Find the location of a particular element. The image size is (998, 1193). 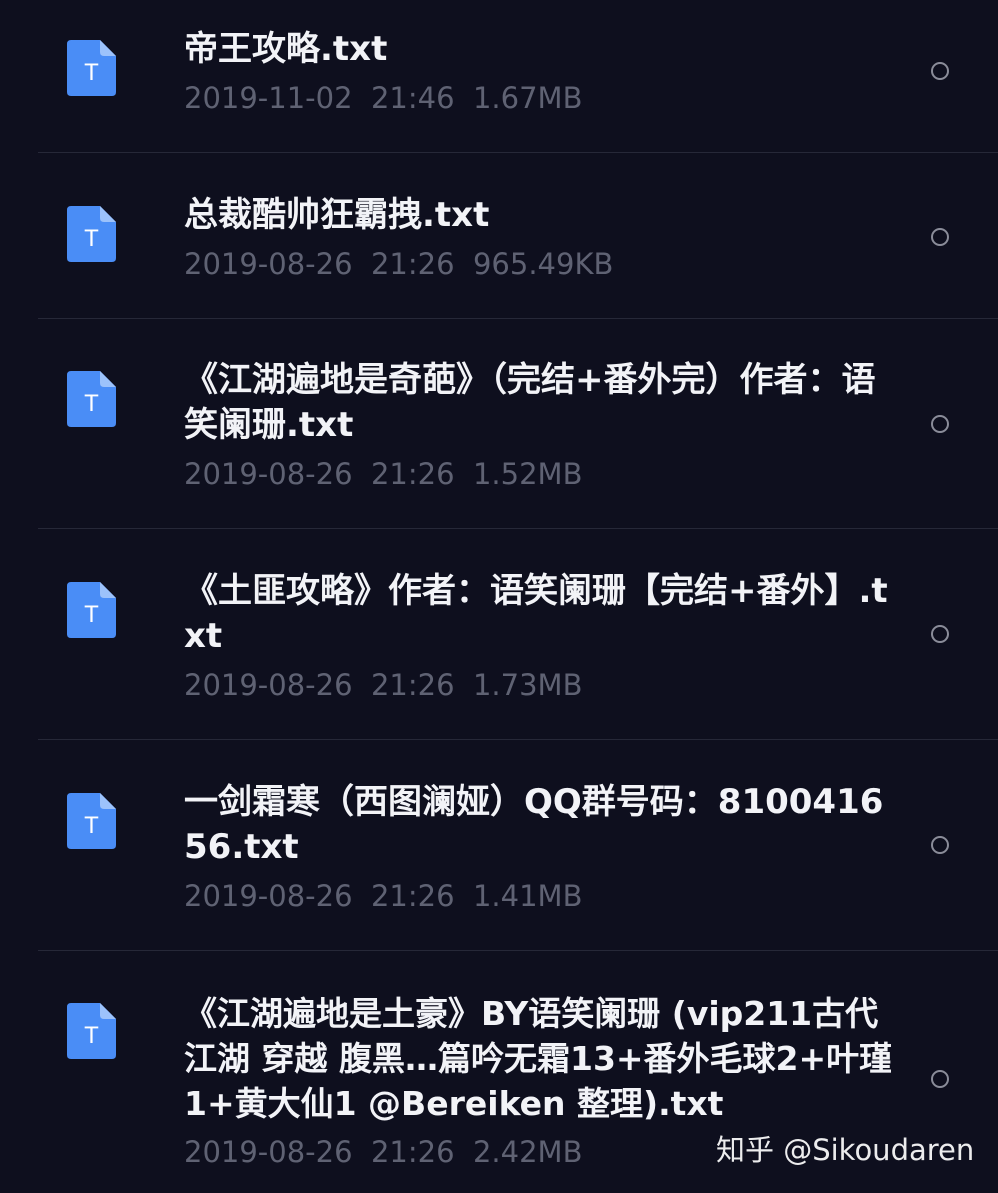

file-list-item: T 帝王攻略.txt 2019-11-02 21:46 1.67MB is located at coordinates (499, 76).